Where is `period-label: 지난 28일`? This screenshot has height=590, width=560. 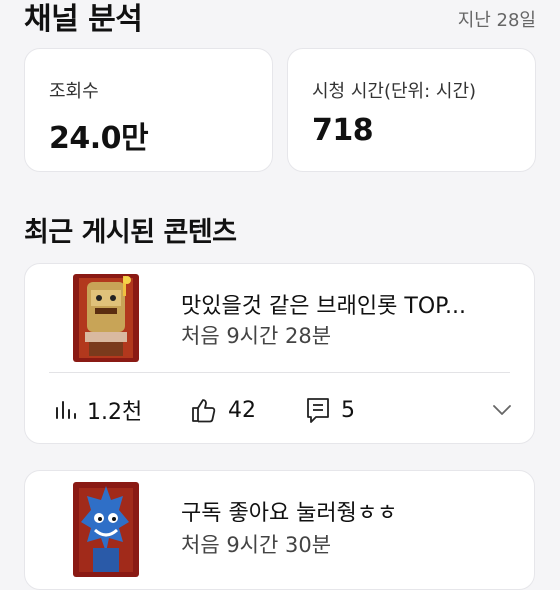
period-label: 지난 28일 is located at coordinates (497, 19).